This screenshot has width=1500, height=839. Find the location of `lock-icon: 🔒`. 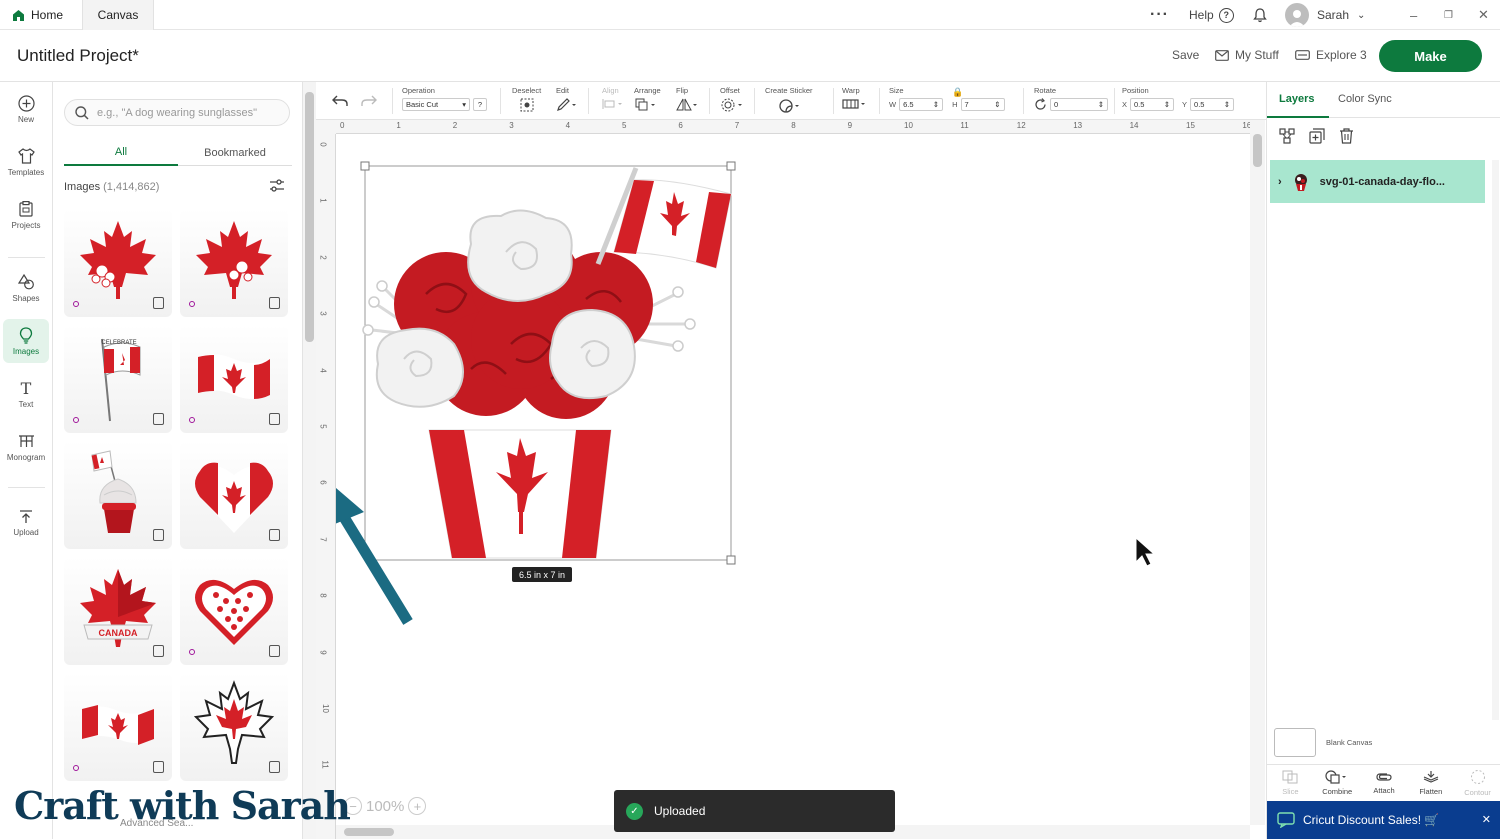

lock-icon: 🔒 is located at coordinates (957, 92).